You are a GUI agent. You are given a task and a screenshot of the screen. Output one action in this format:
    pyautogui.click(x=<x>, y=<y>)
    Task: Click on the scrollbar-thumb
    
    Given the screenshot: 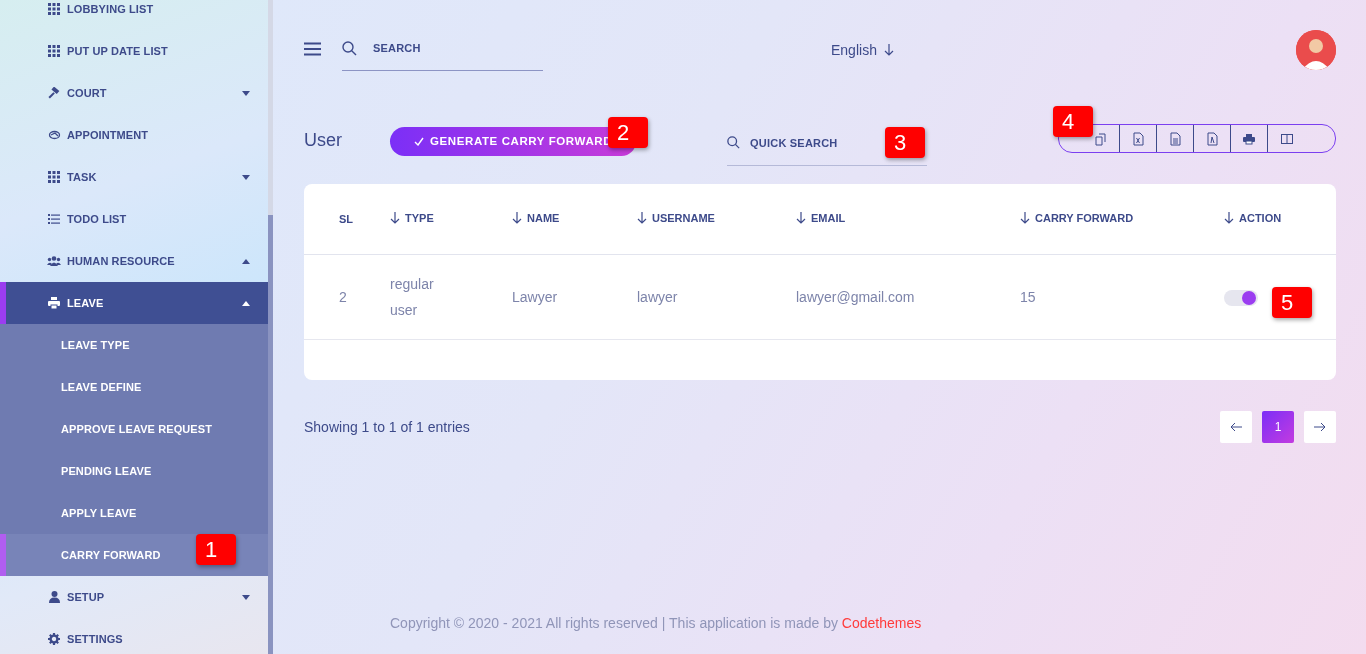 What is the action you would take?
    pyautogui.click(x=270, y=434)
    